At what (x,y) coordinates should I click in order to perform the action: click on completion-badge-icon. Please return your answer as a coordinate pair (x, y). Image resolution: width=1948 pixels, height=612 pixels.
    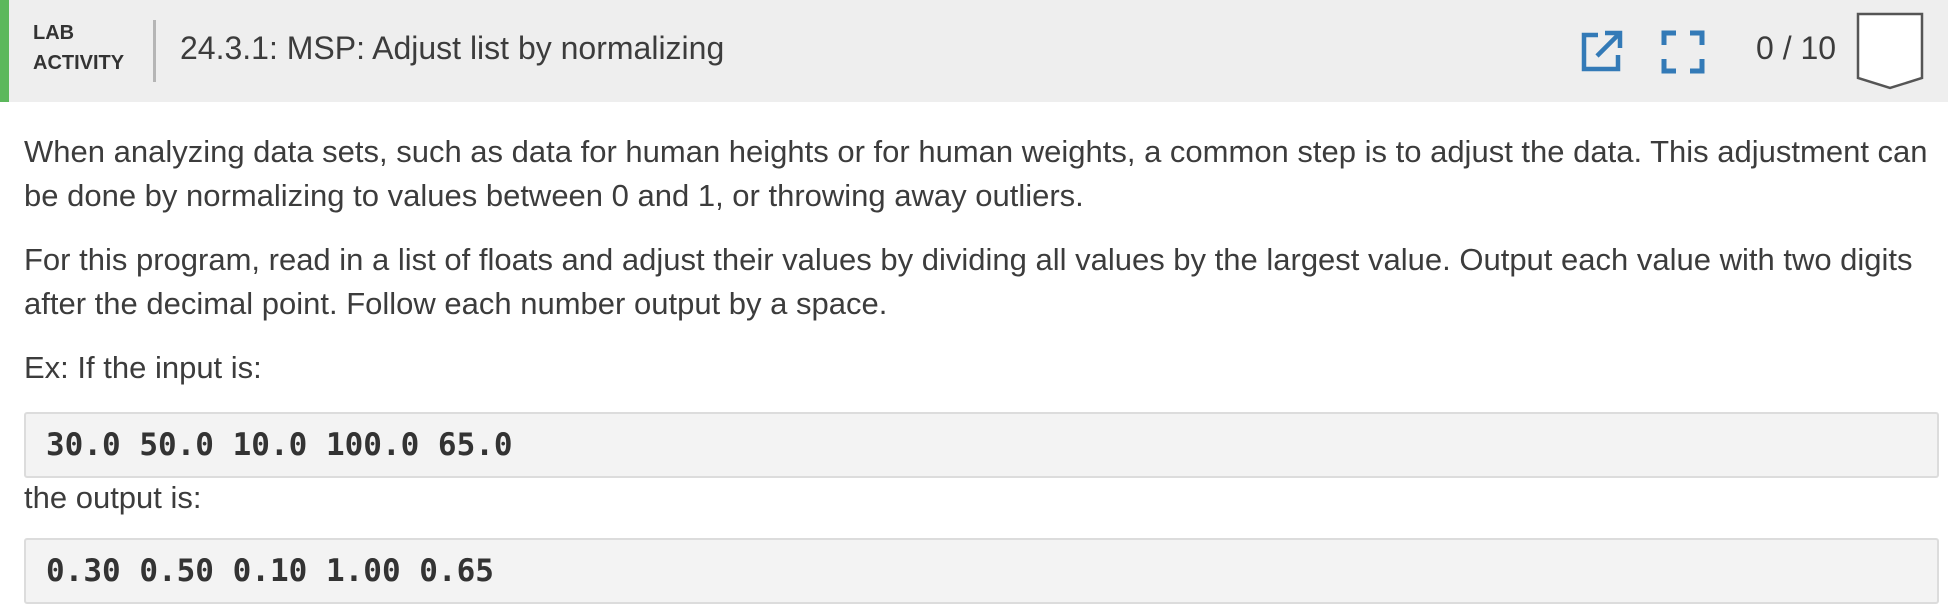
    Looking at the image, I should click on (1890, 51).